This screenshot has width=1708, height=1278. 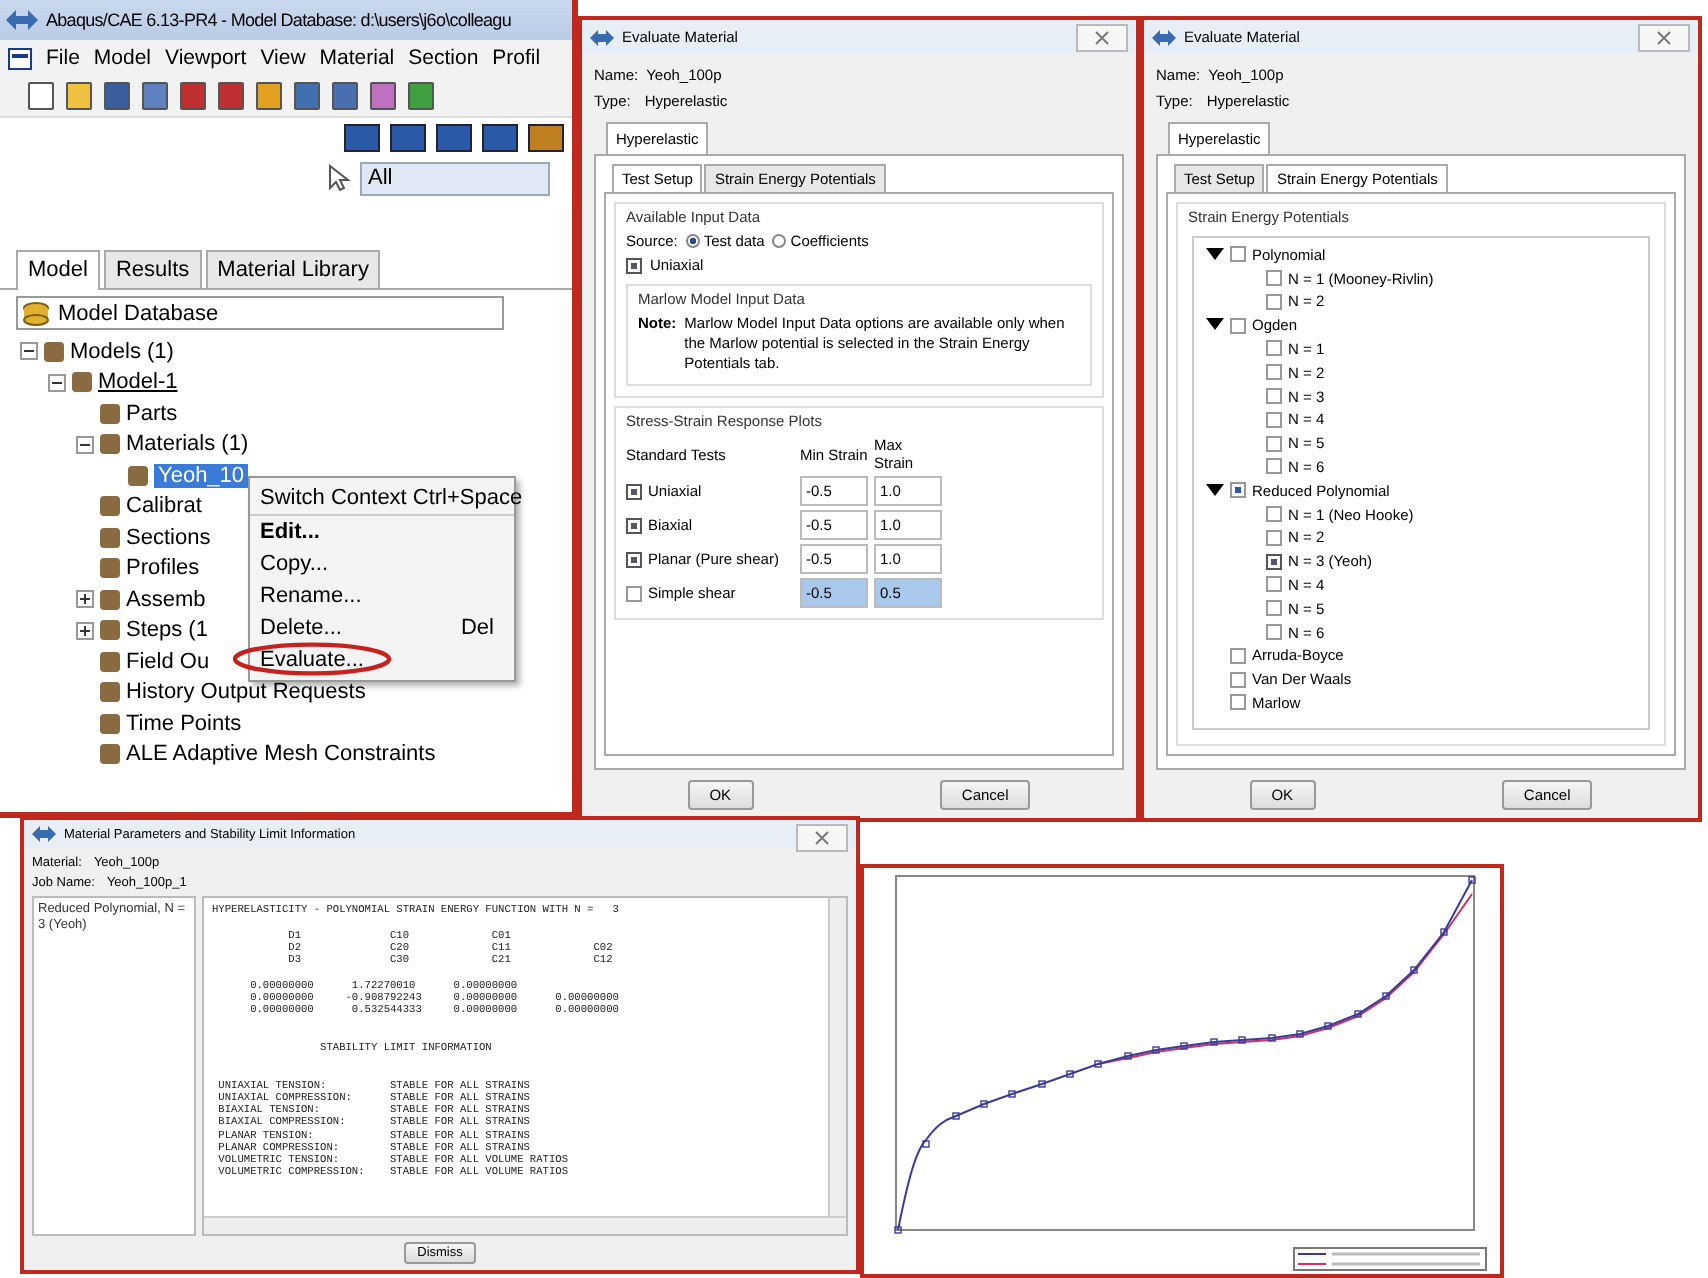 I want to click on tree-item: Profiles, so click(x=163, y=568).